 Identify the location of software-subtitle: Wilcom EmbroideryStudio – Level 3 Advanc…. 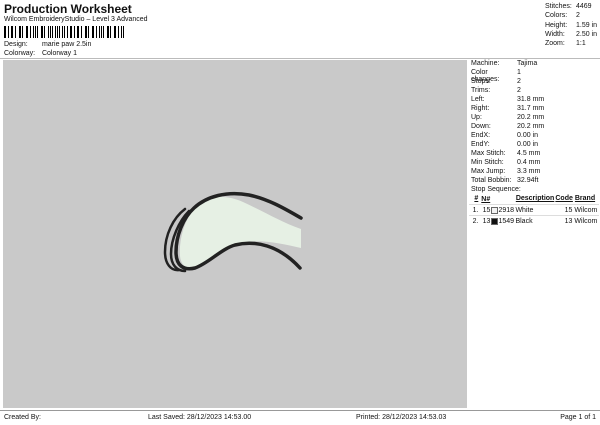
(76, 19).